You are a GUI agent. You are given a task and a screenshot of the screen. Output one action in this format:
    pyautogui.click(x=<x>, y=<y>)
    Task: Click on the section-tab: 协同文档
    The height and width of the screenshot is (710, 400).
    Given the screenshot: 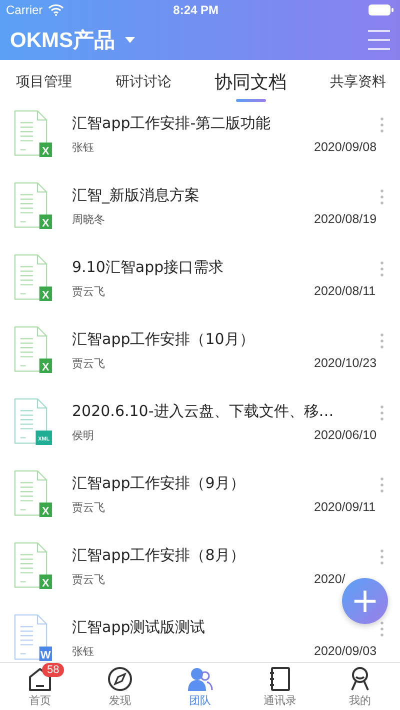 What is the action you would take?
    pyautogui.click(x=250, y=82)
    